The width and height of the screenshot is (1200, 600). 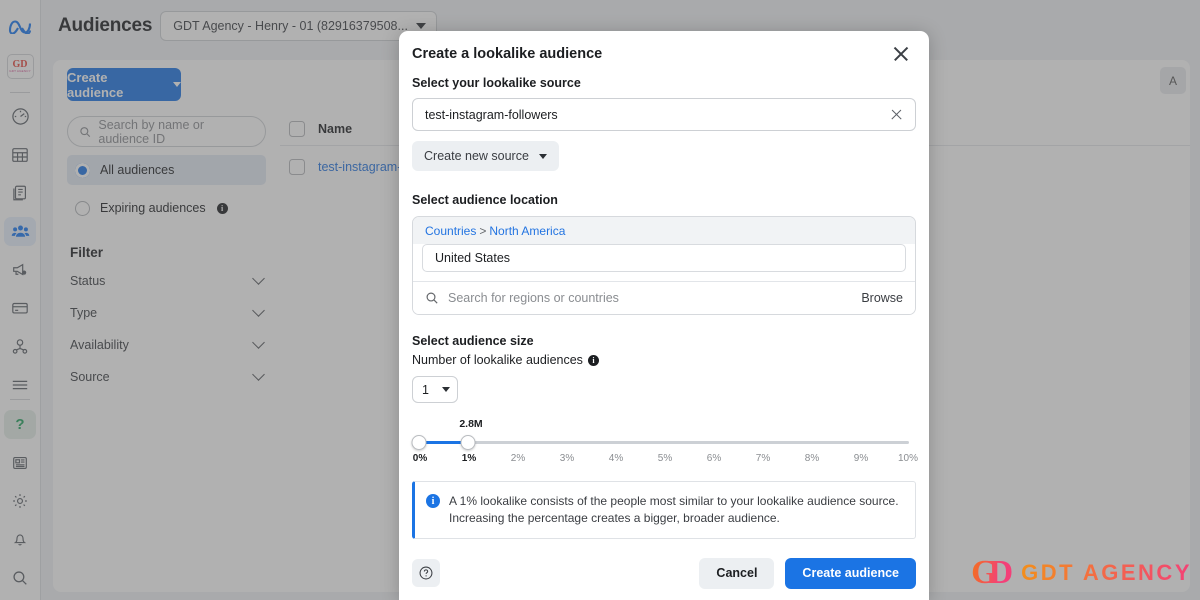 What do you see at coordinates (496, 83) in the screenshot?
I see `source-section-label: Select your lookalike source` at bounding box center [496, 83].